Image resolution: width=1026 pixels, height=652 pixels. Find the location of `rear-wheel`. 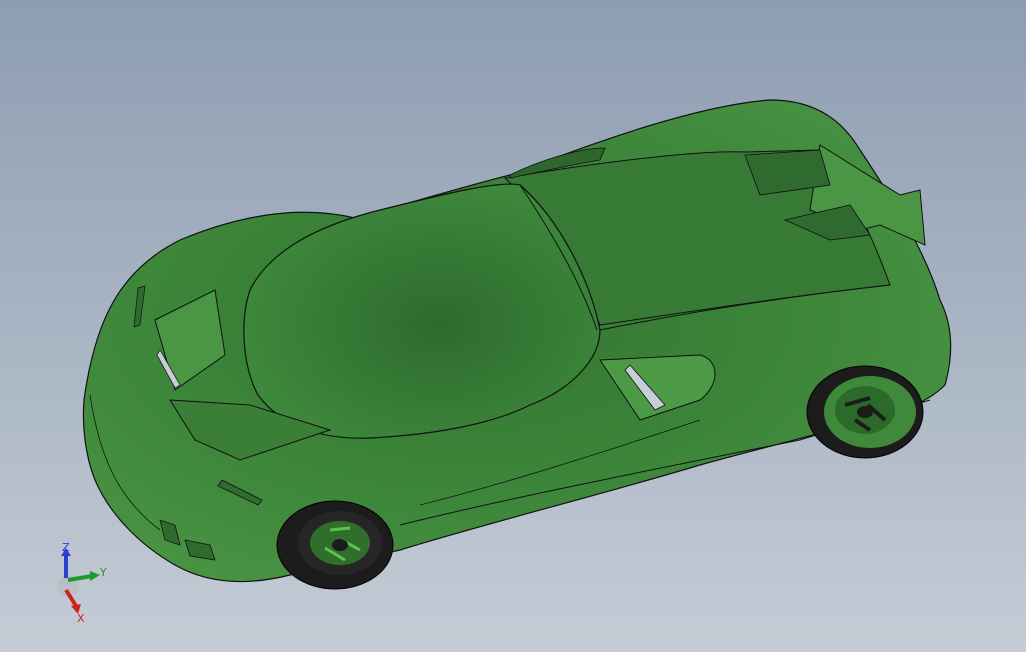

rear-wheel is located at coordinates (865, 412).